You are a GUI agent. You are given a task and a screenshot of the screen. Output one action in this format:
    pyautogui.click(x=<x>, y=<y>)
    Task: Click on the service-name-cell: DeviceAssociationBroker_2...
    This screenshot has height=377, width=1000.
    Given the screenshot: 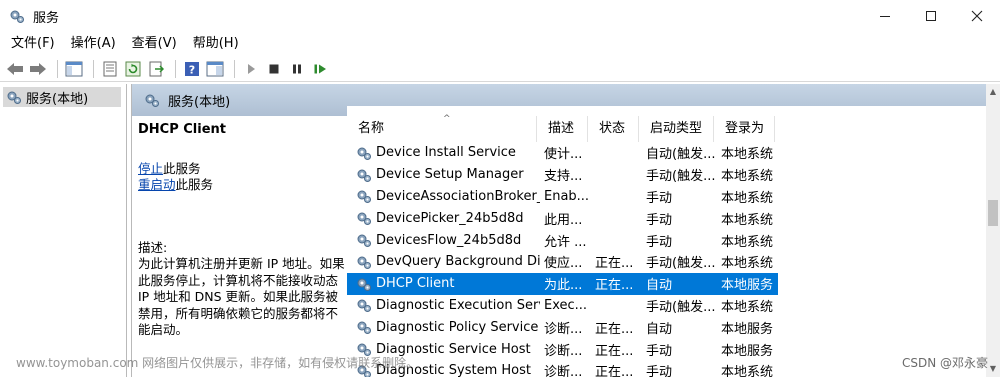 What is the action you would take?
    pyautogui.click(x=443, y=196)
    